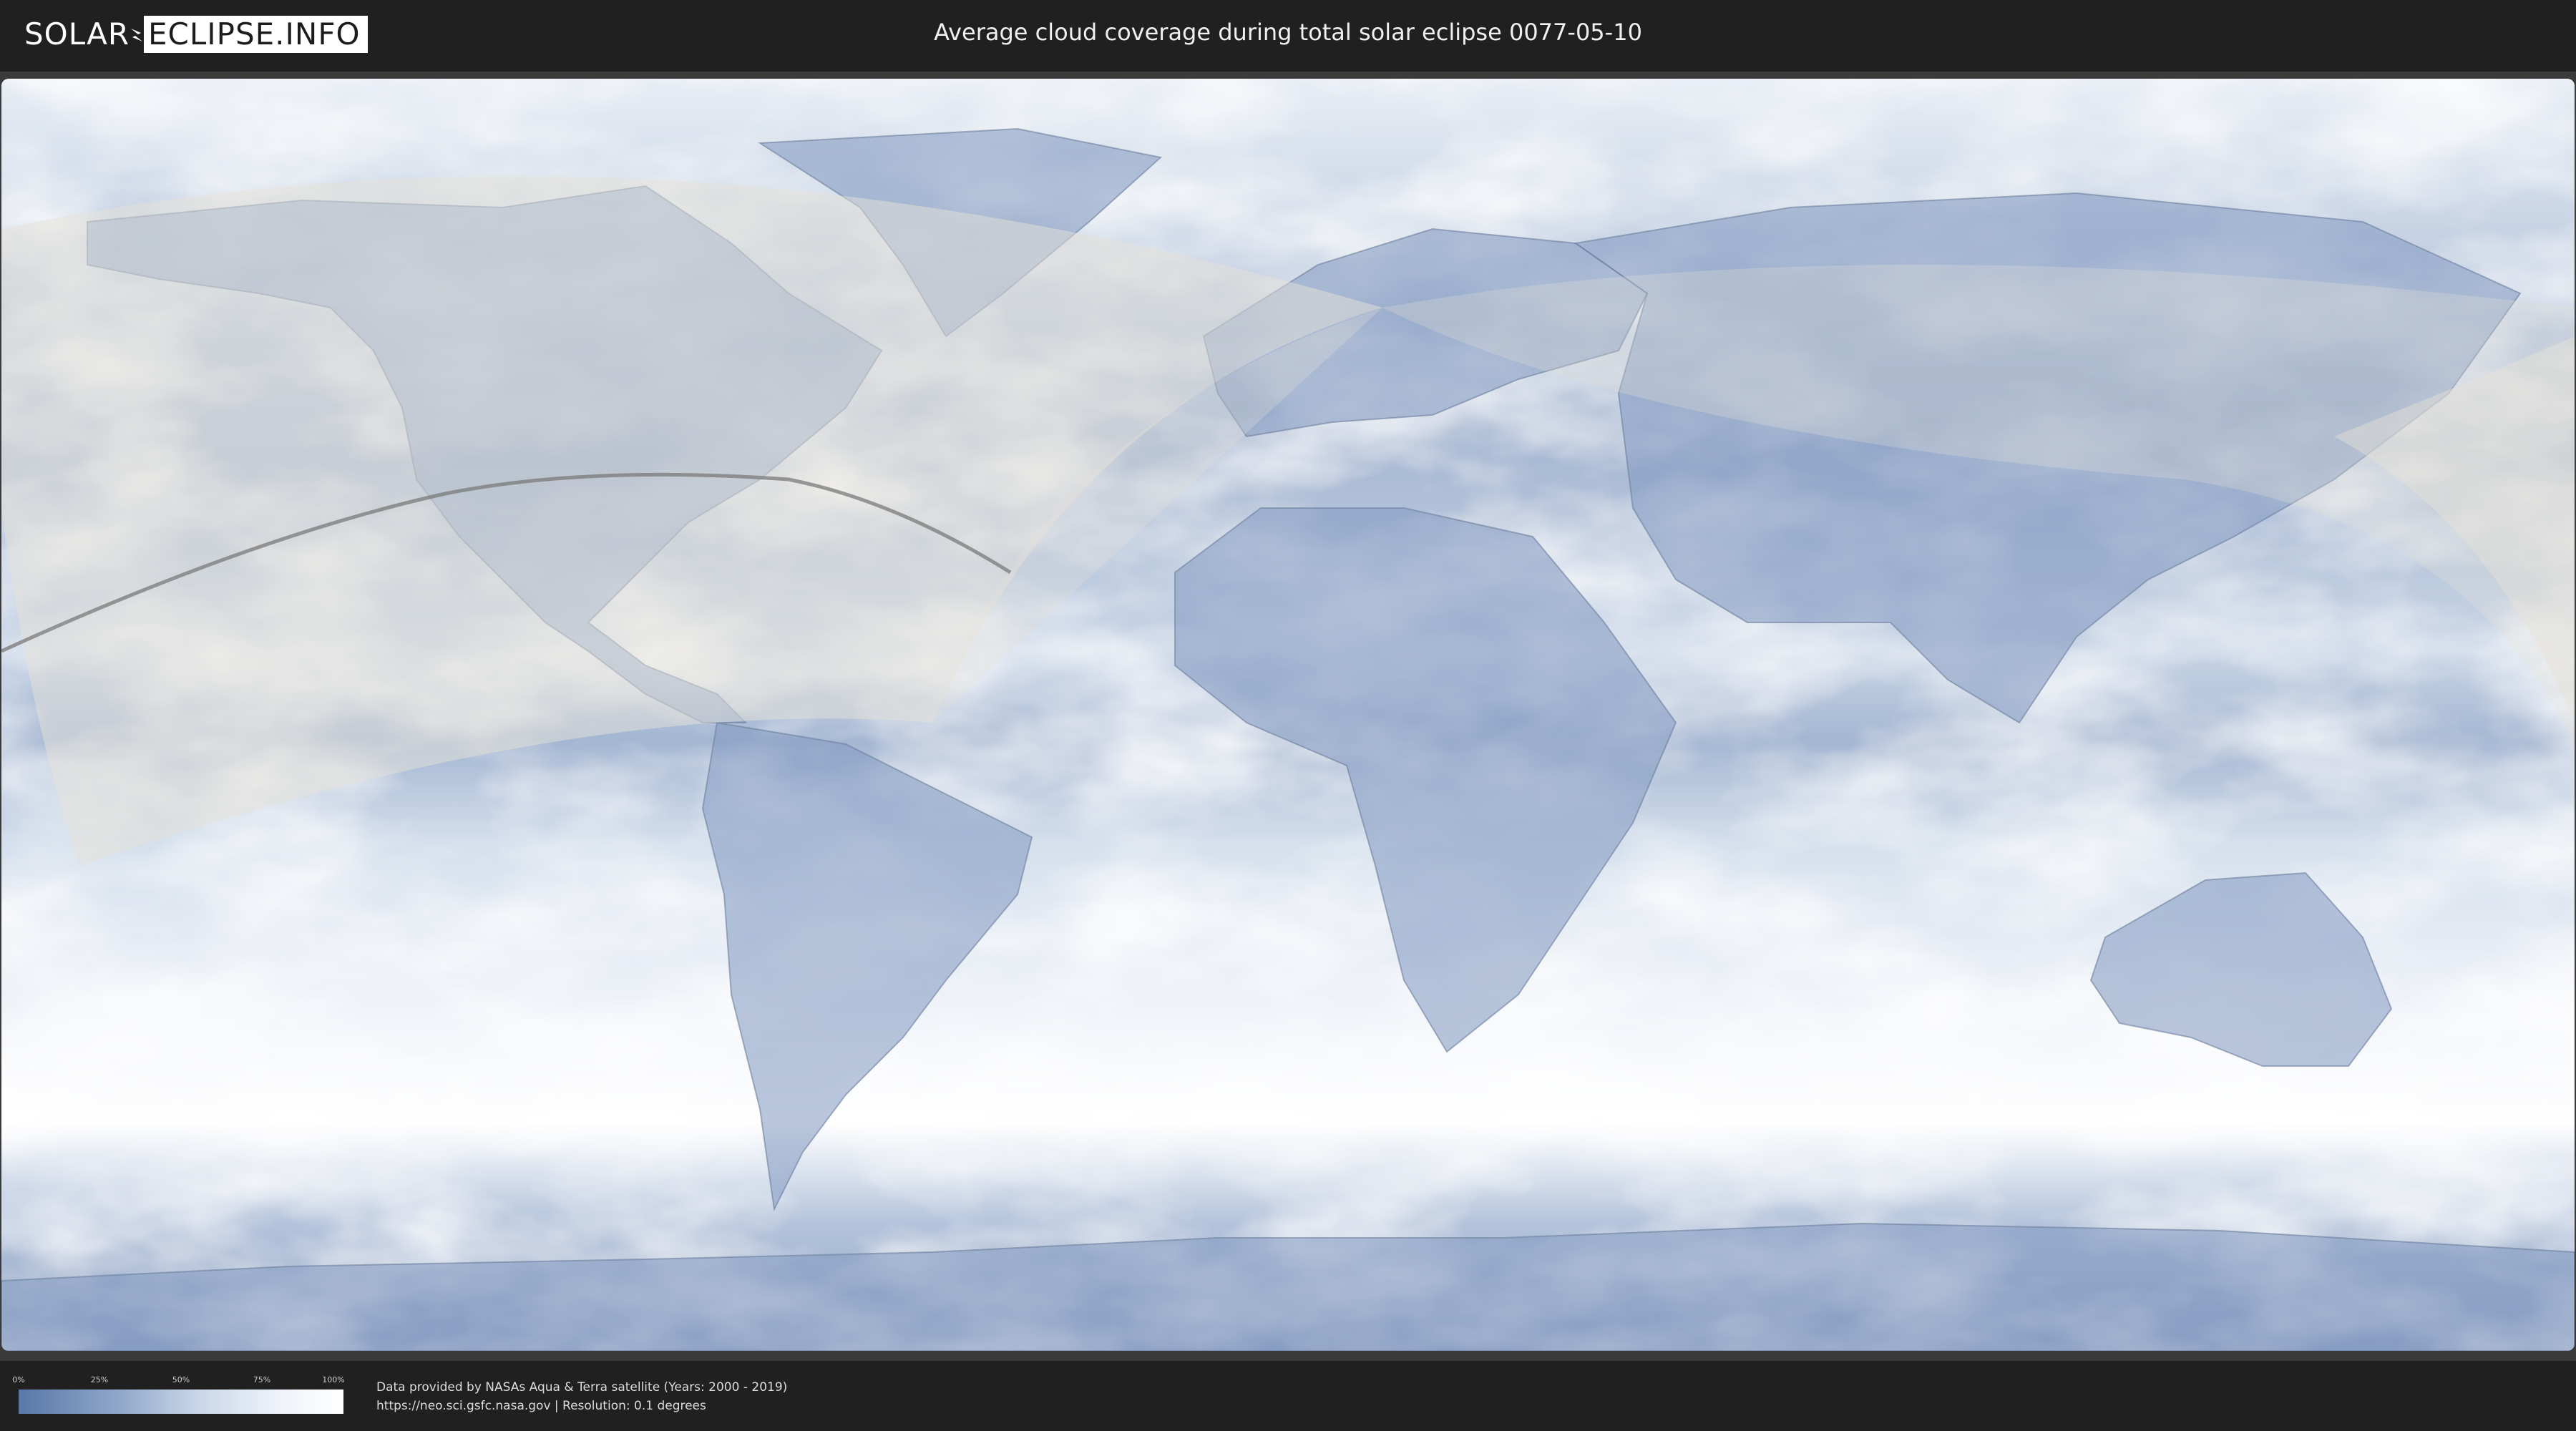 This screenshot has width=2576, height=1431. Describe the element at coordinates (18, 1379) in the screenshot. I see `legend-tick-0: 0%` at that location.